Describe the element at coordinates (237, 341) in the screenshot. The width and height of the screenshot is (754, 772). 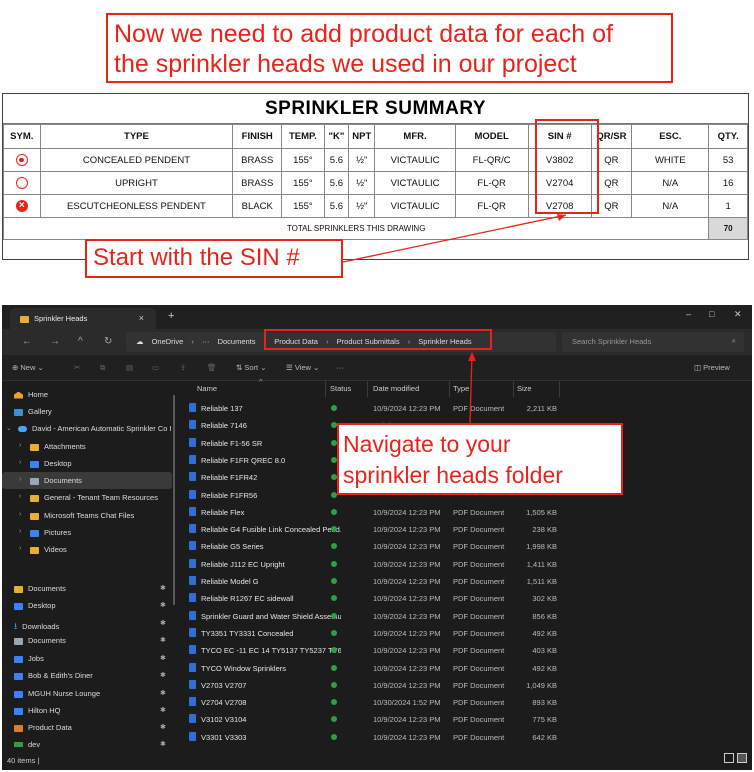
I see `breadcrumb-documents: Documents` at that location.